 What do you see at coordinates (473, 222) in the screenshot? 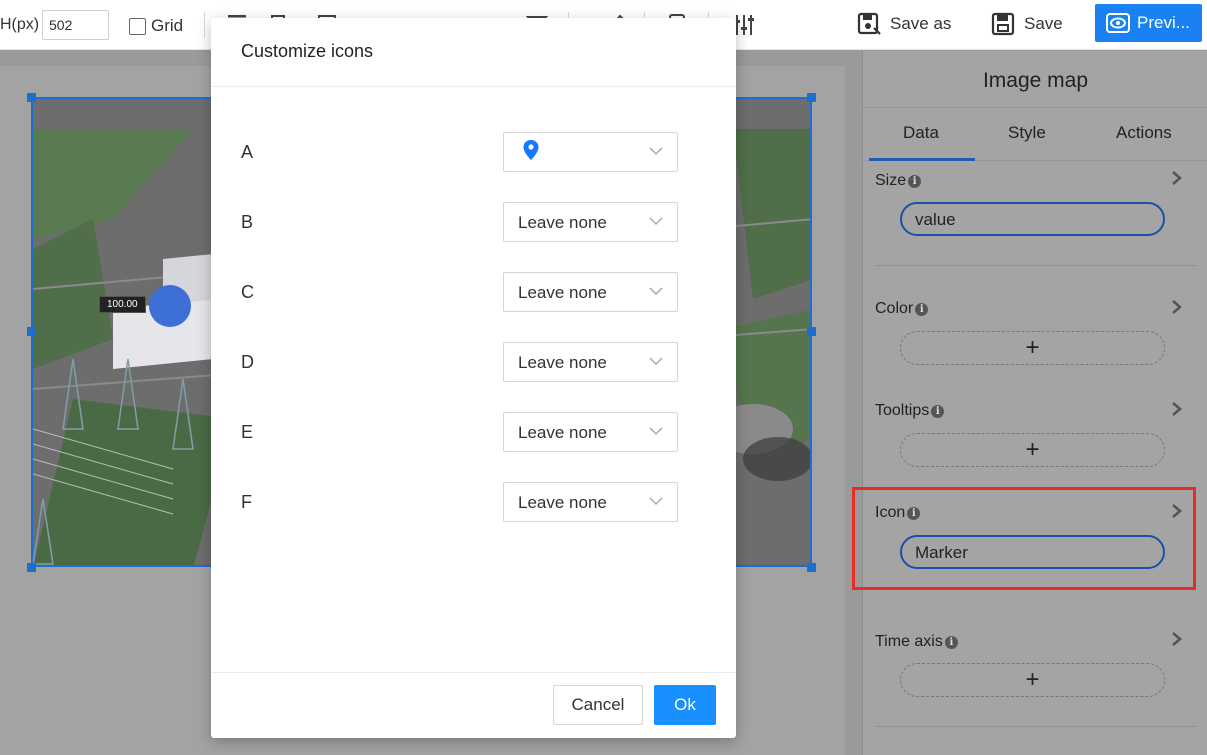
I see `icon-row-b: B Leave none` at bounding box center [473, 222].